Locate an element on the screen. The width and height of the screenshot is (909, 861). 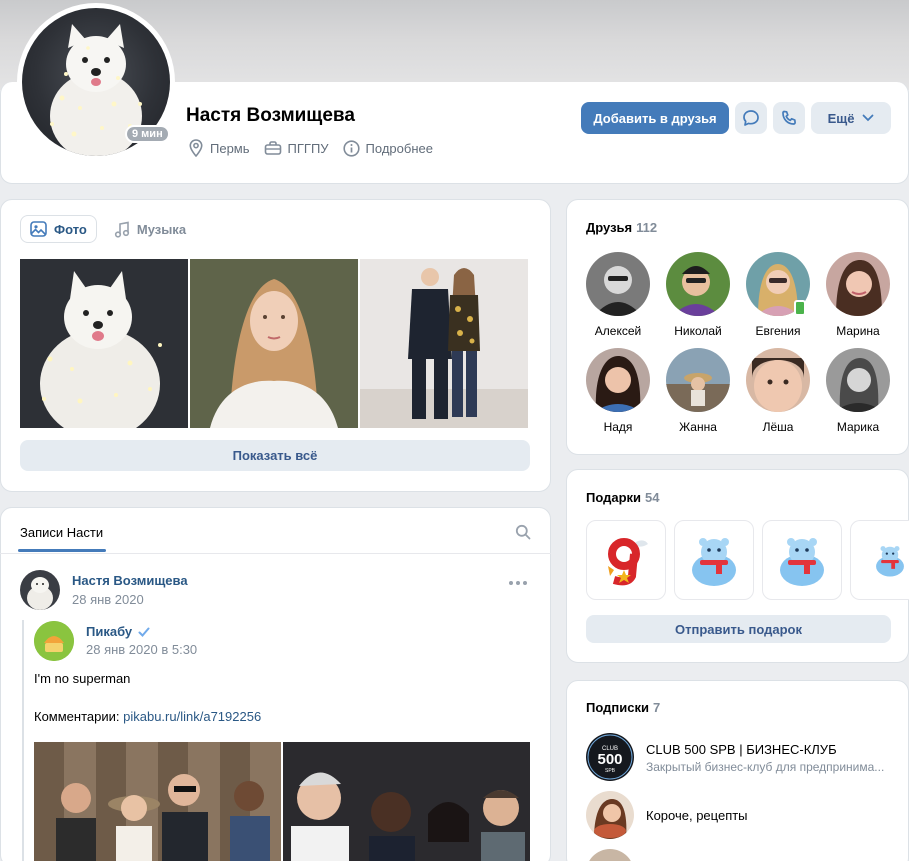
friend-item: Николай is located at coordinates (698, 295).